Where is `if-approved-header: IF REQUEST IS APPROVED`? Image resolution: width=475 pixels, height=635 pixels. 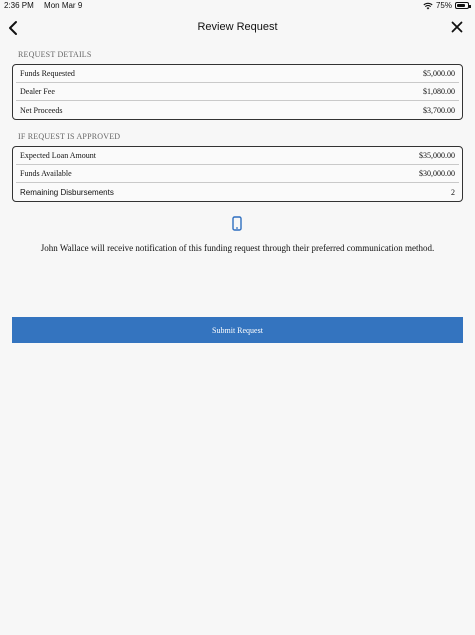
if-approved-header: IF REQUEST IS APPROVED is located at coordinates (69, 136).